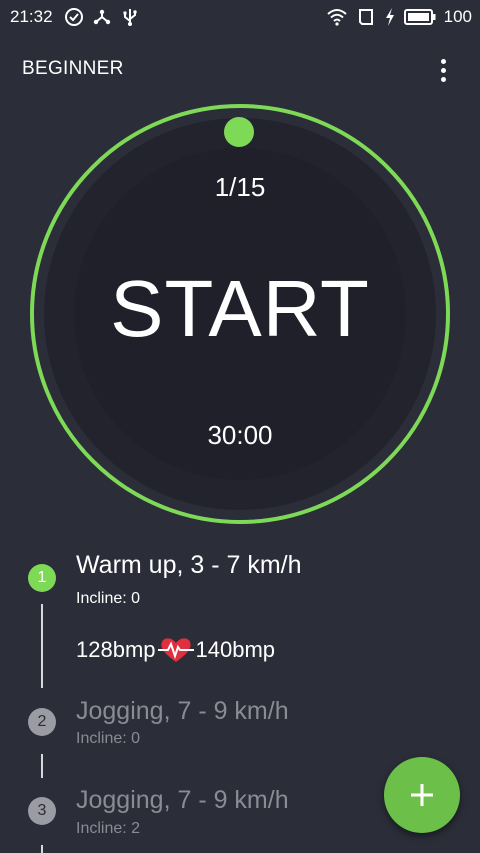  What do you see at coordinates (42, 722) in the screenshot?
I see `step-number-badge: 2` at bounding box center [42, 722].